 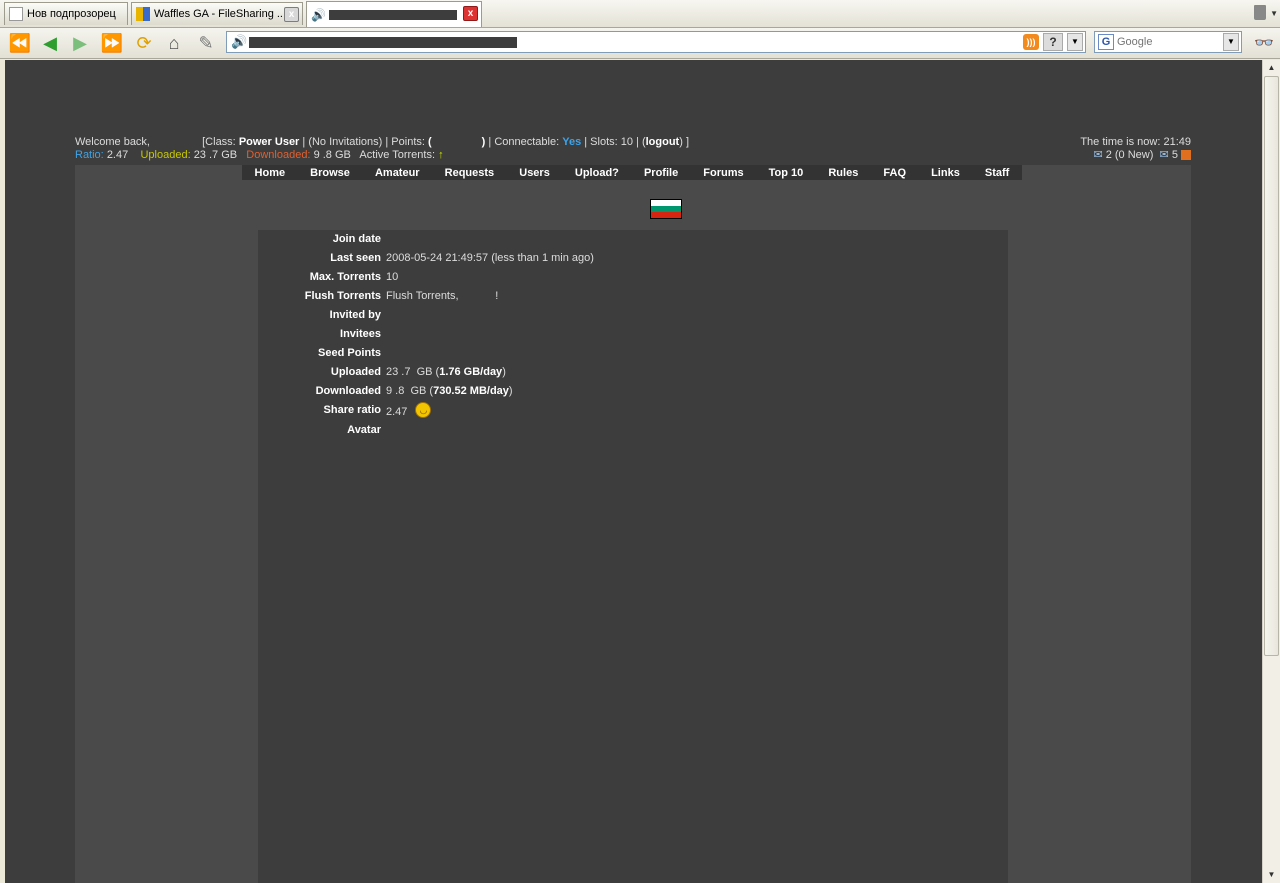 I want to click on detail-label: Downloaded, so click(x=348, y=391).